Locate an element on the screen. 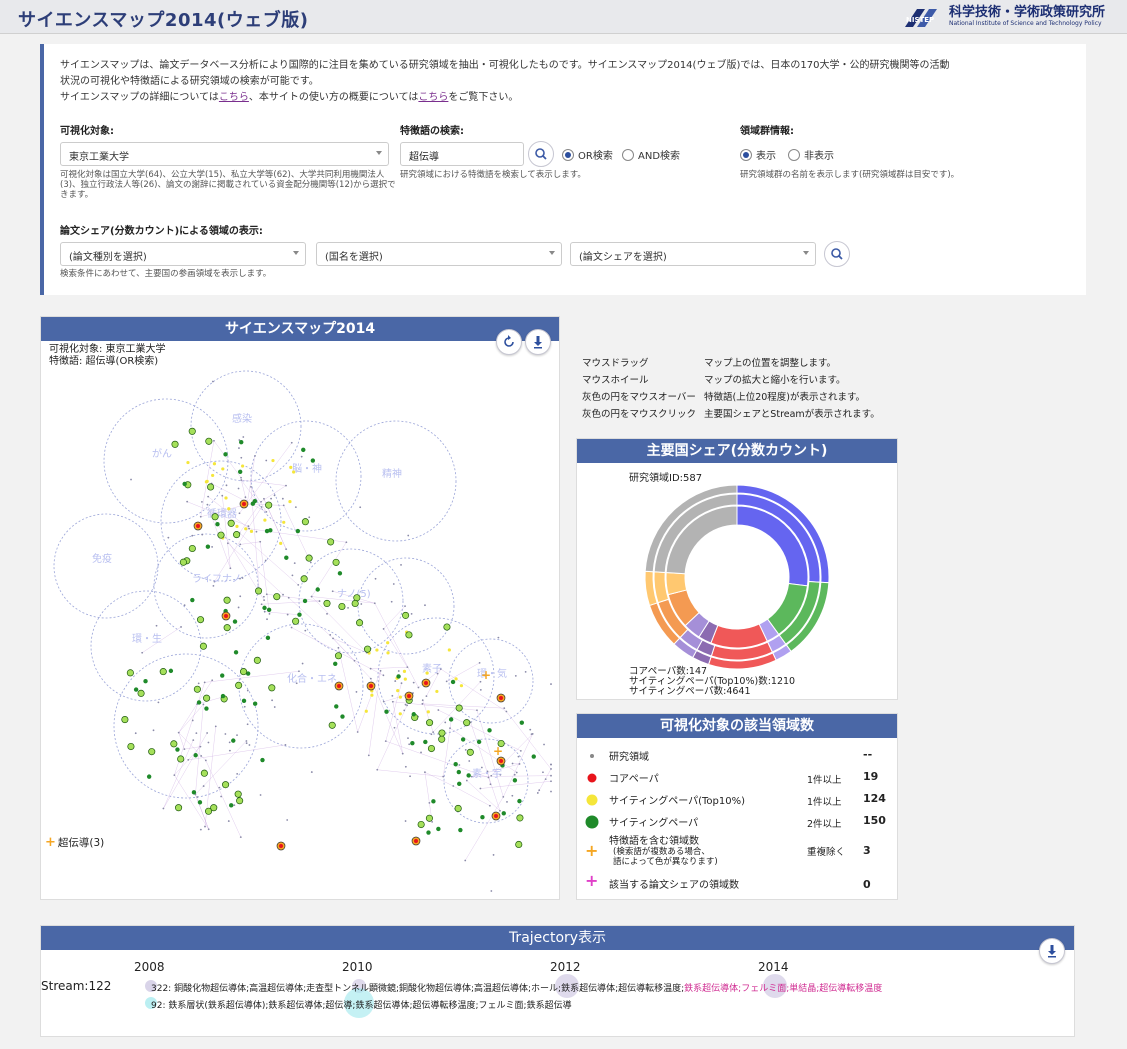  keyword-note: 研究領域における特徴語を検索して表示します。 is located at coordinates (493, 175).